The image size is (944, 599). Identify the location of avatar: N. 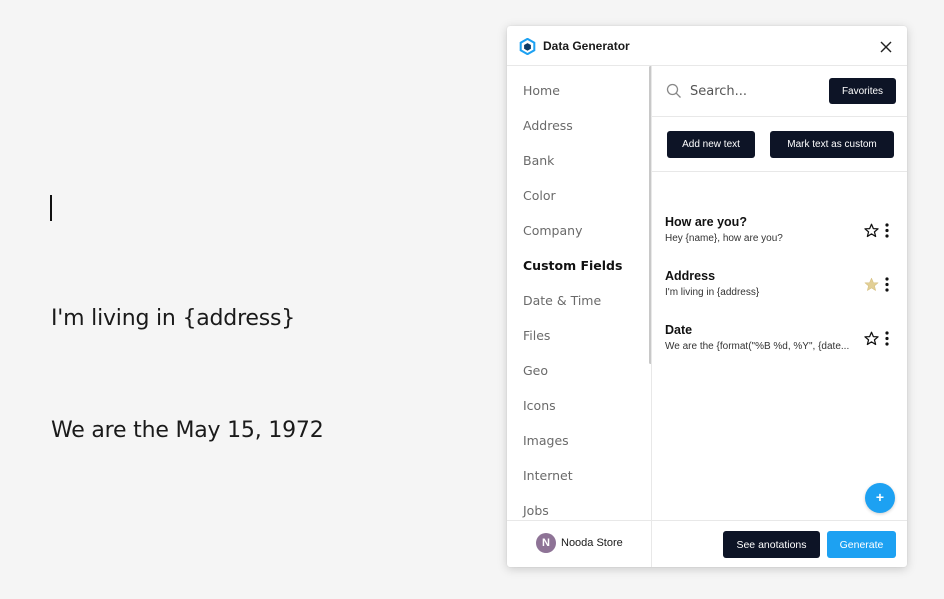
(546, 543).